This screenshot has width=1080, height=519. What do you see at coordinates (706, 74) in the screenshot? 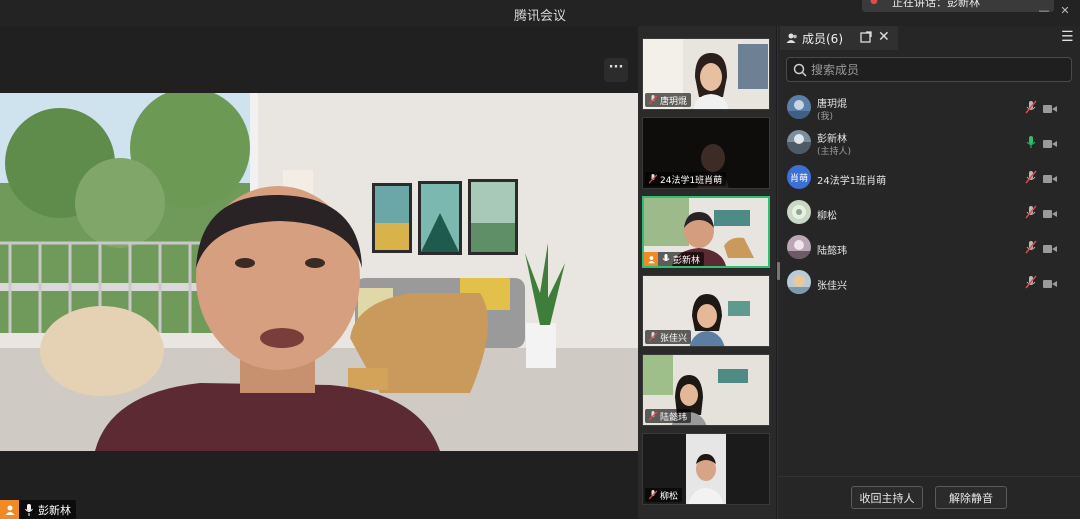
I see `participant-thumbnail: 唐玥焜` at bounding box center [706, 74].